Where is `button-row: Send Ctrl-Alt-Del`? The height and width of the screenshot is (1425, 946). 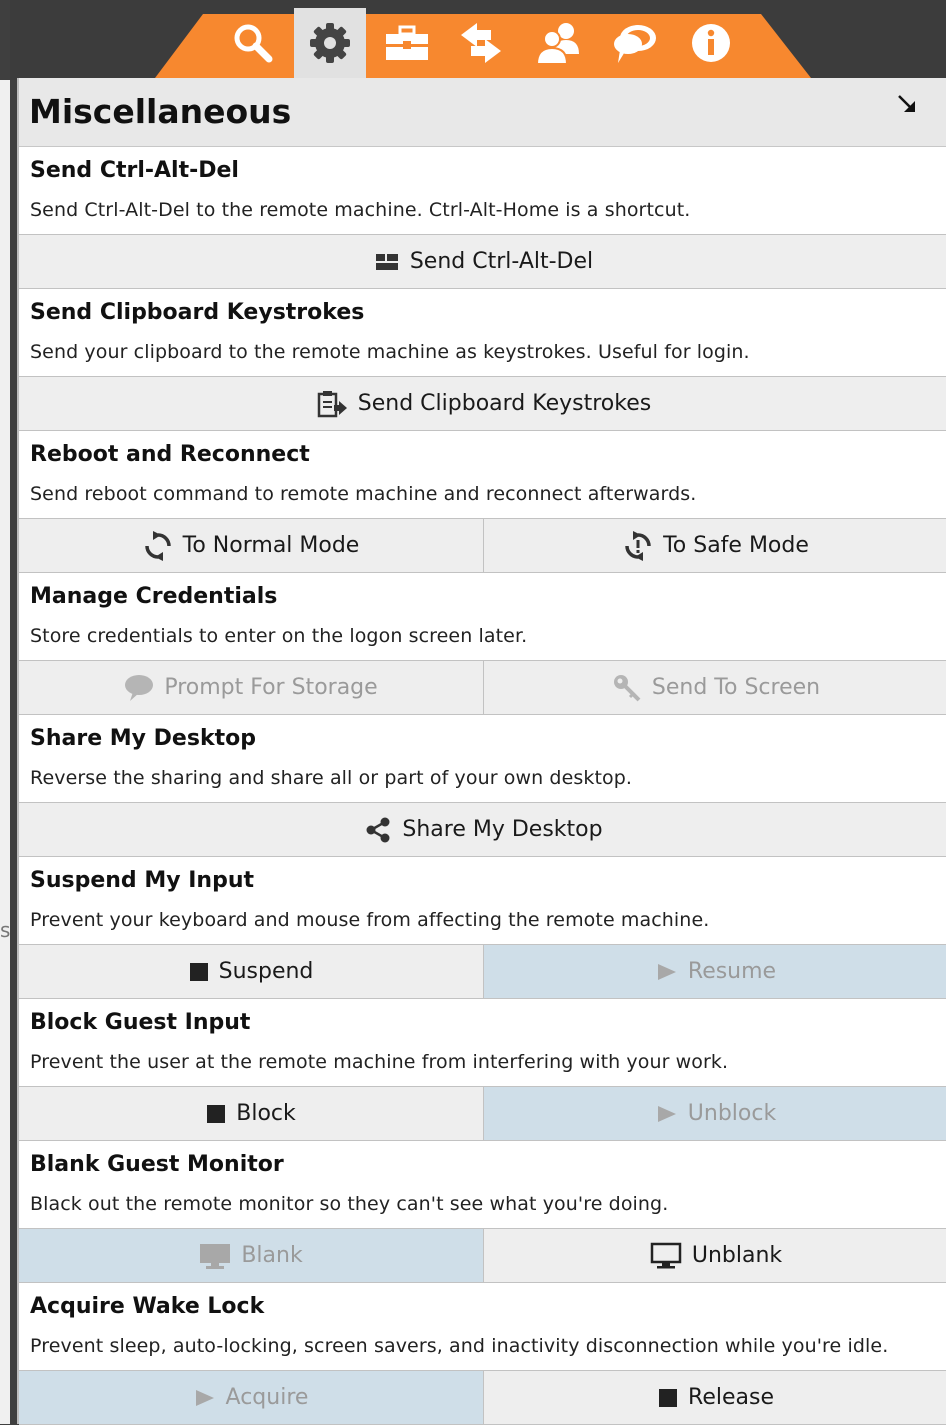 button-row: Send Ctrl-Alt-Del is located at coordinates (482, 261).